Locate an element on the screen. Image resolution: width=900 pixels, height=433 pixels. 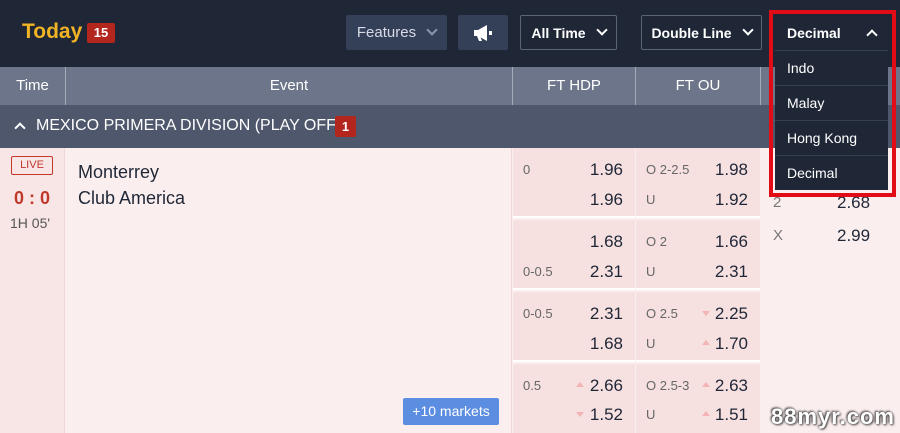
hdp-home-odds: 2.66 is located at coordinates (606, 386).